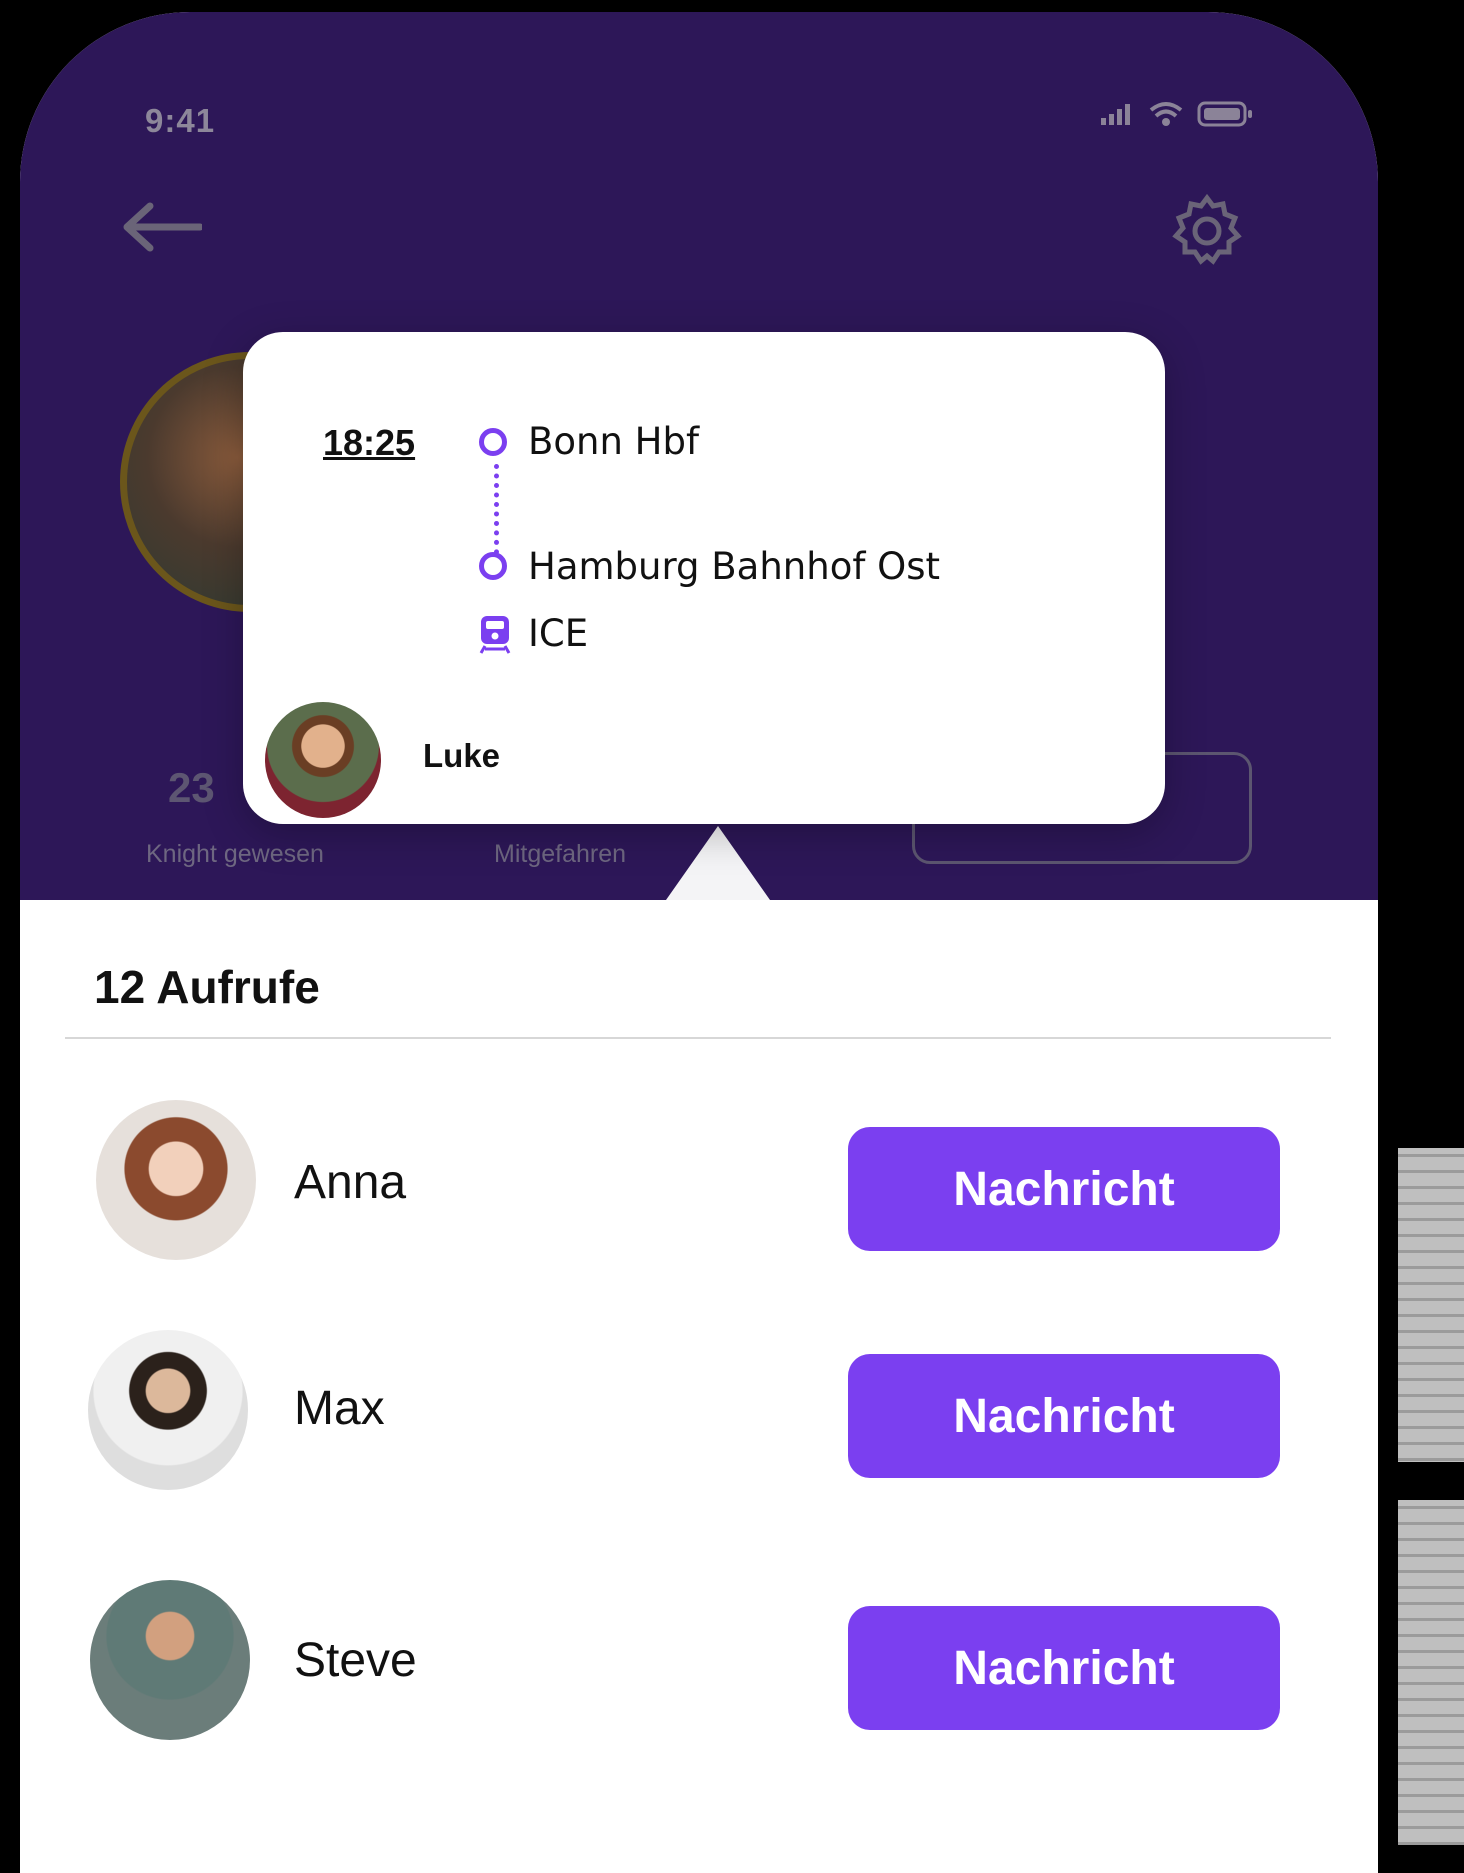 The image size is (1464, 1873). Describe the element at coordinates (698, 1038) in the screenshot. I see `section-divider` at that location.